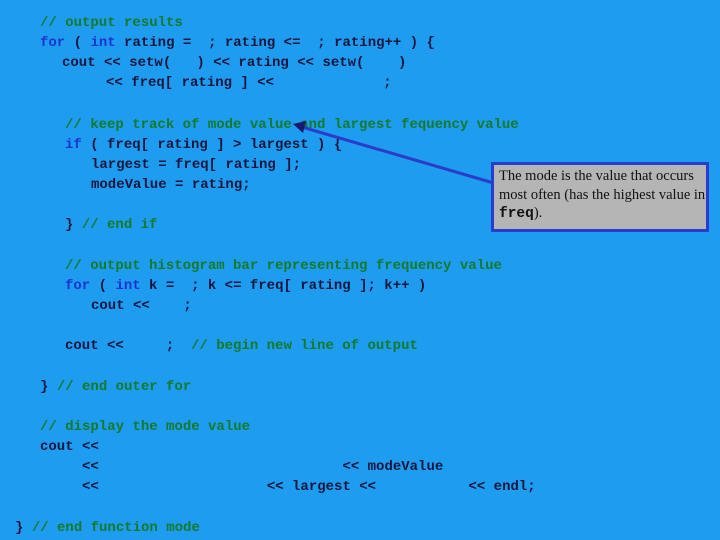  What do you see at coordinates (516, 214) in the screenshot?
I see `callout-code: freq` at bounding box center [516, 214].